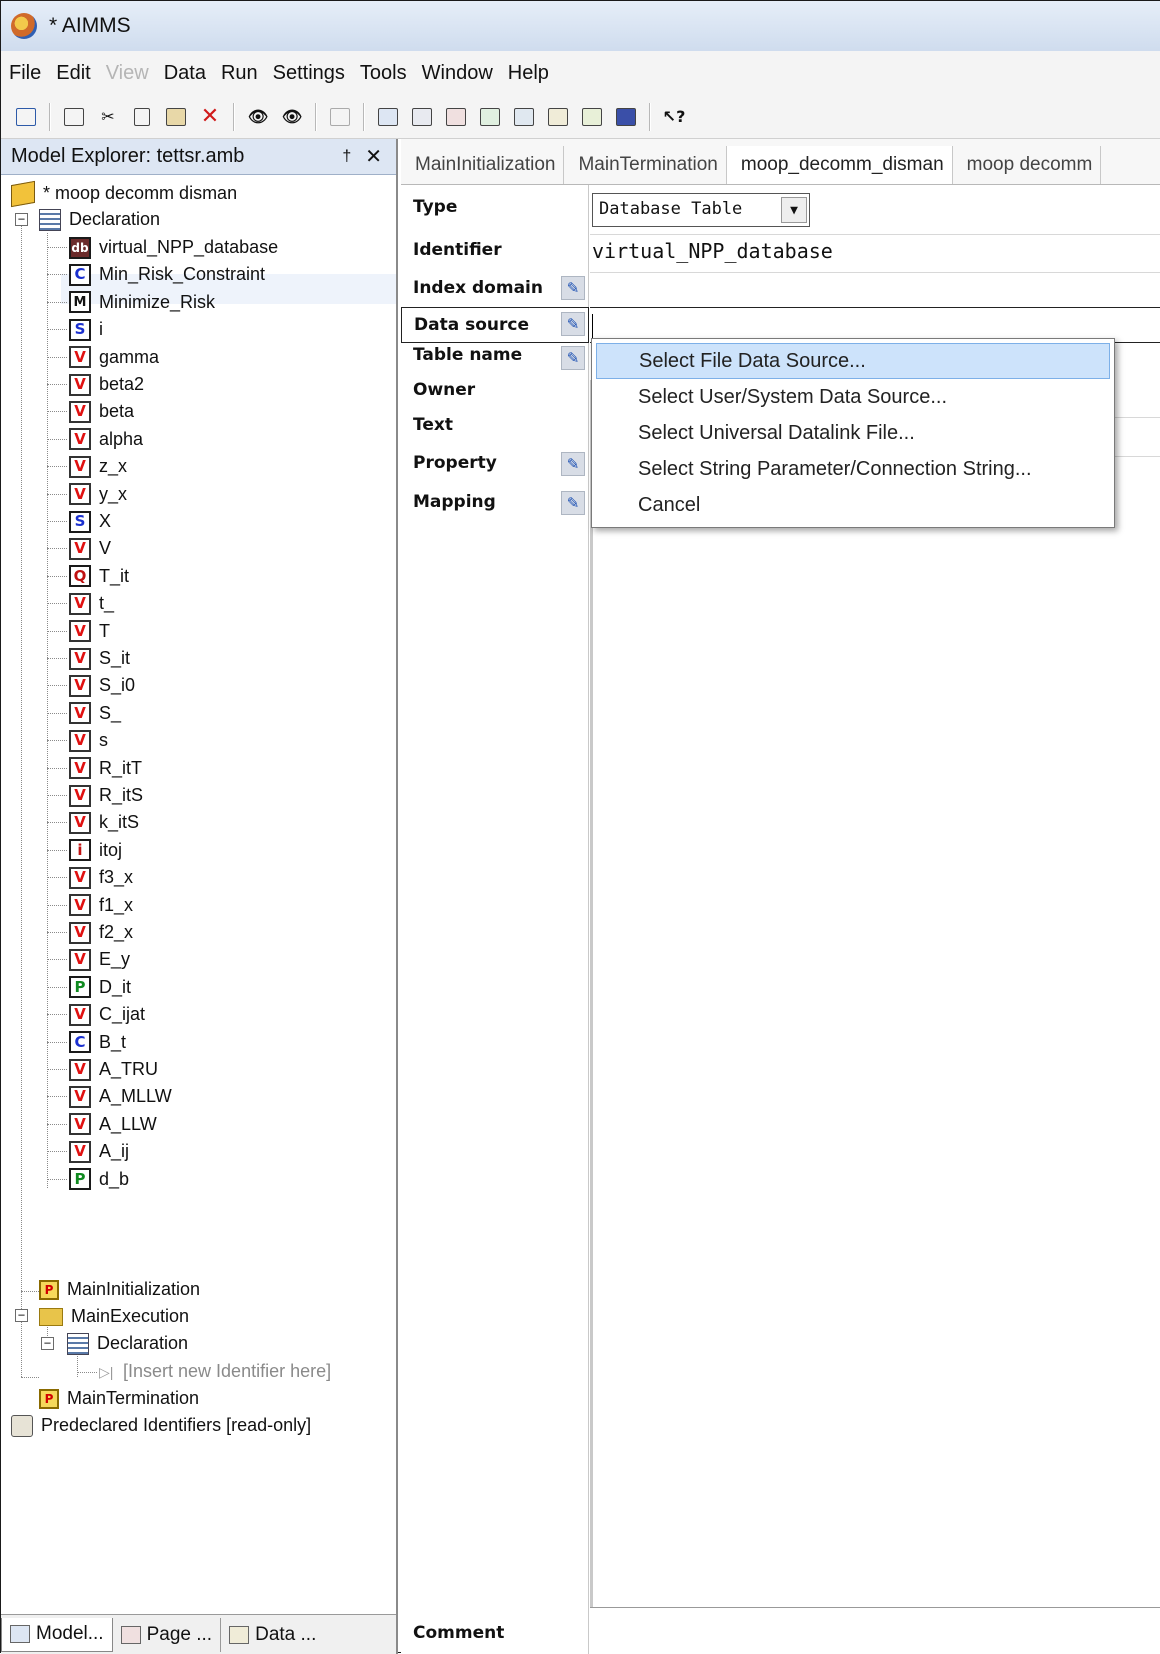  Describe the element at coordinates (176, 117) in the screenshot. I see `paste-icon` at that location.